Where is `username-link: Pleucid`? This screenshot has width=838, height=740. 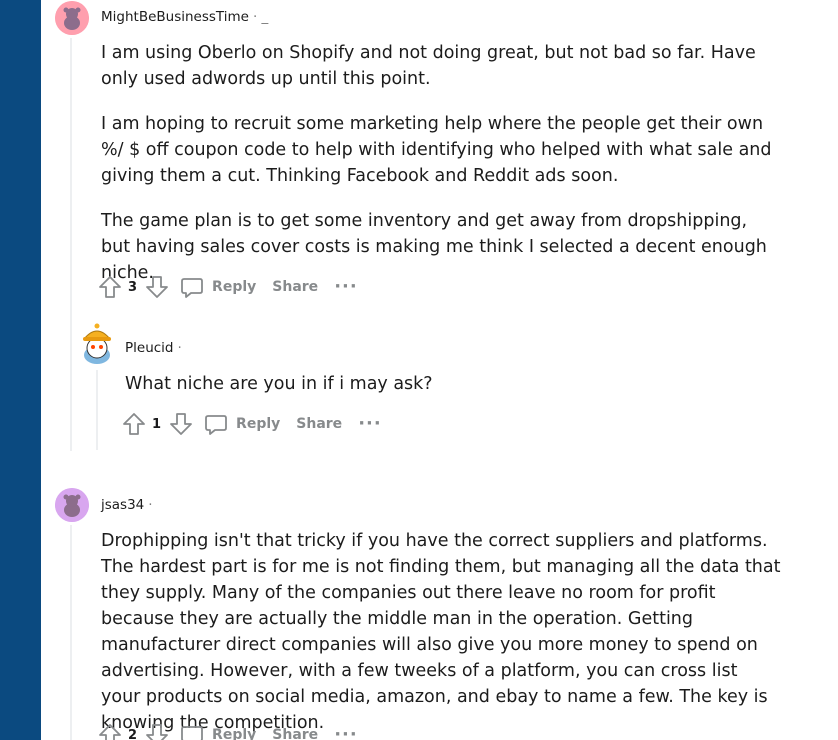
username-link: Pleucid is located at coordinates (149, 348).